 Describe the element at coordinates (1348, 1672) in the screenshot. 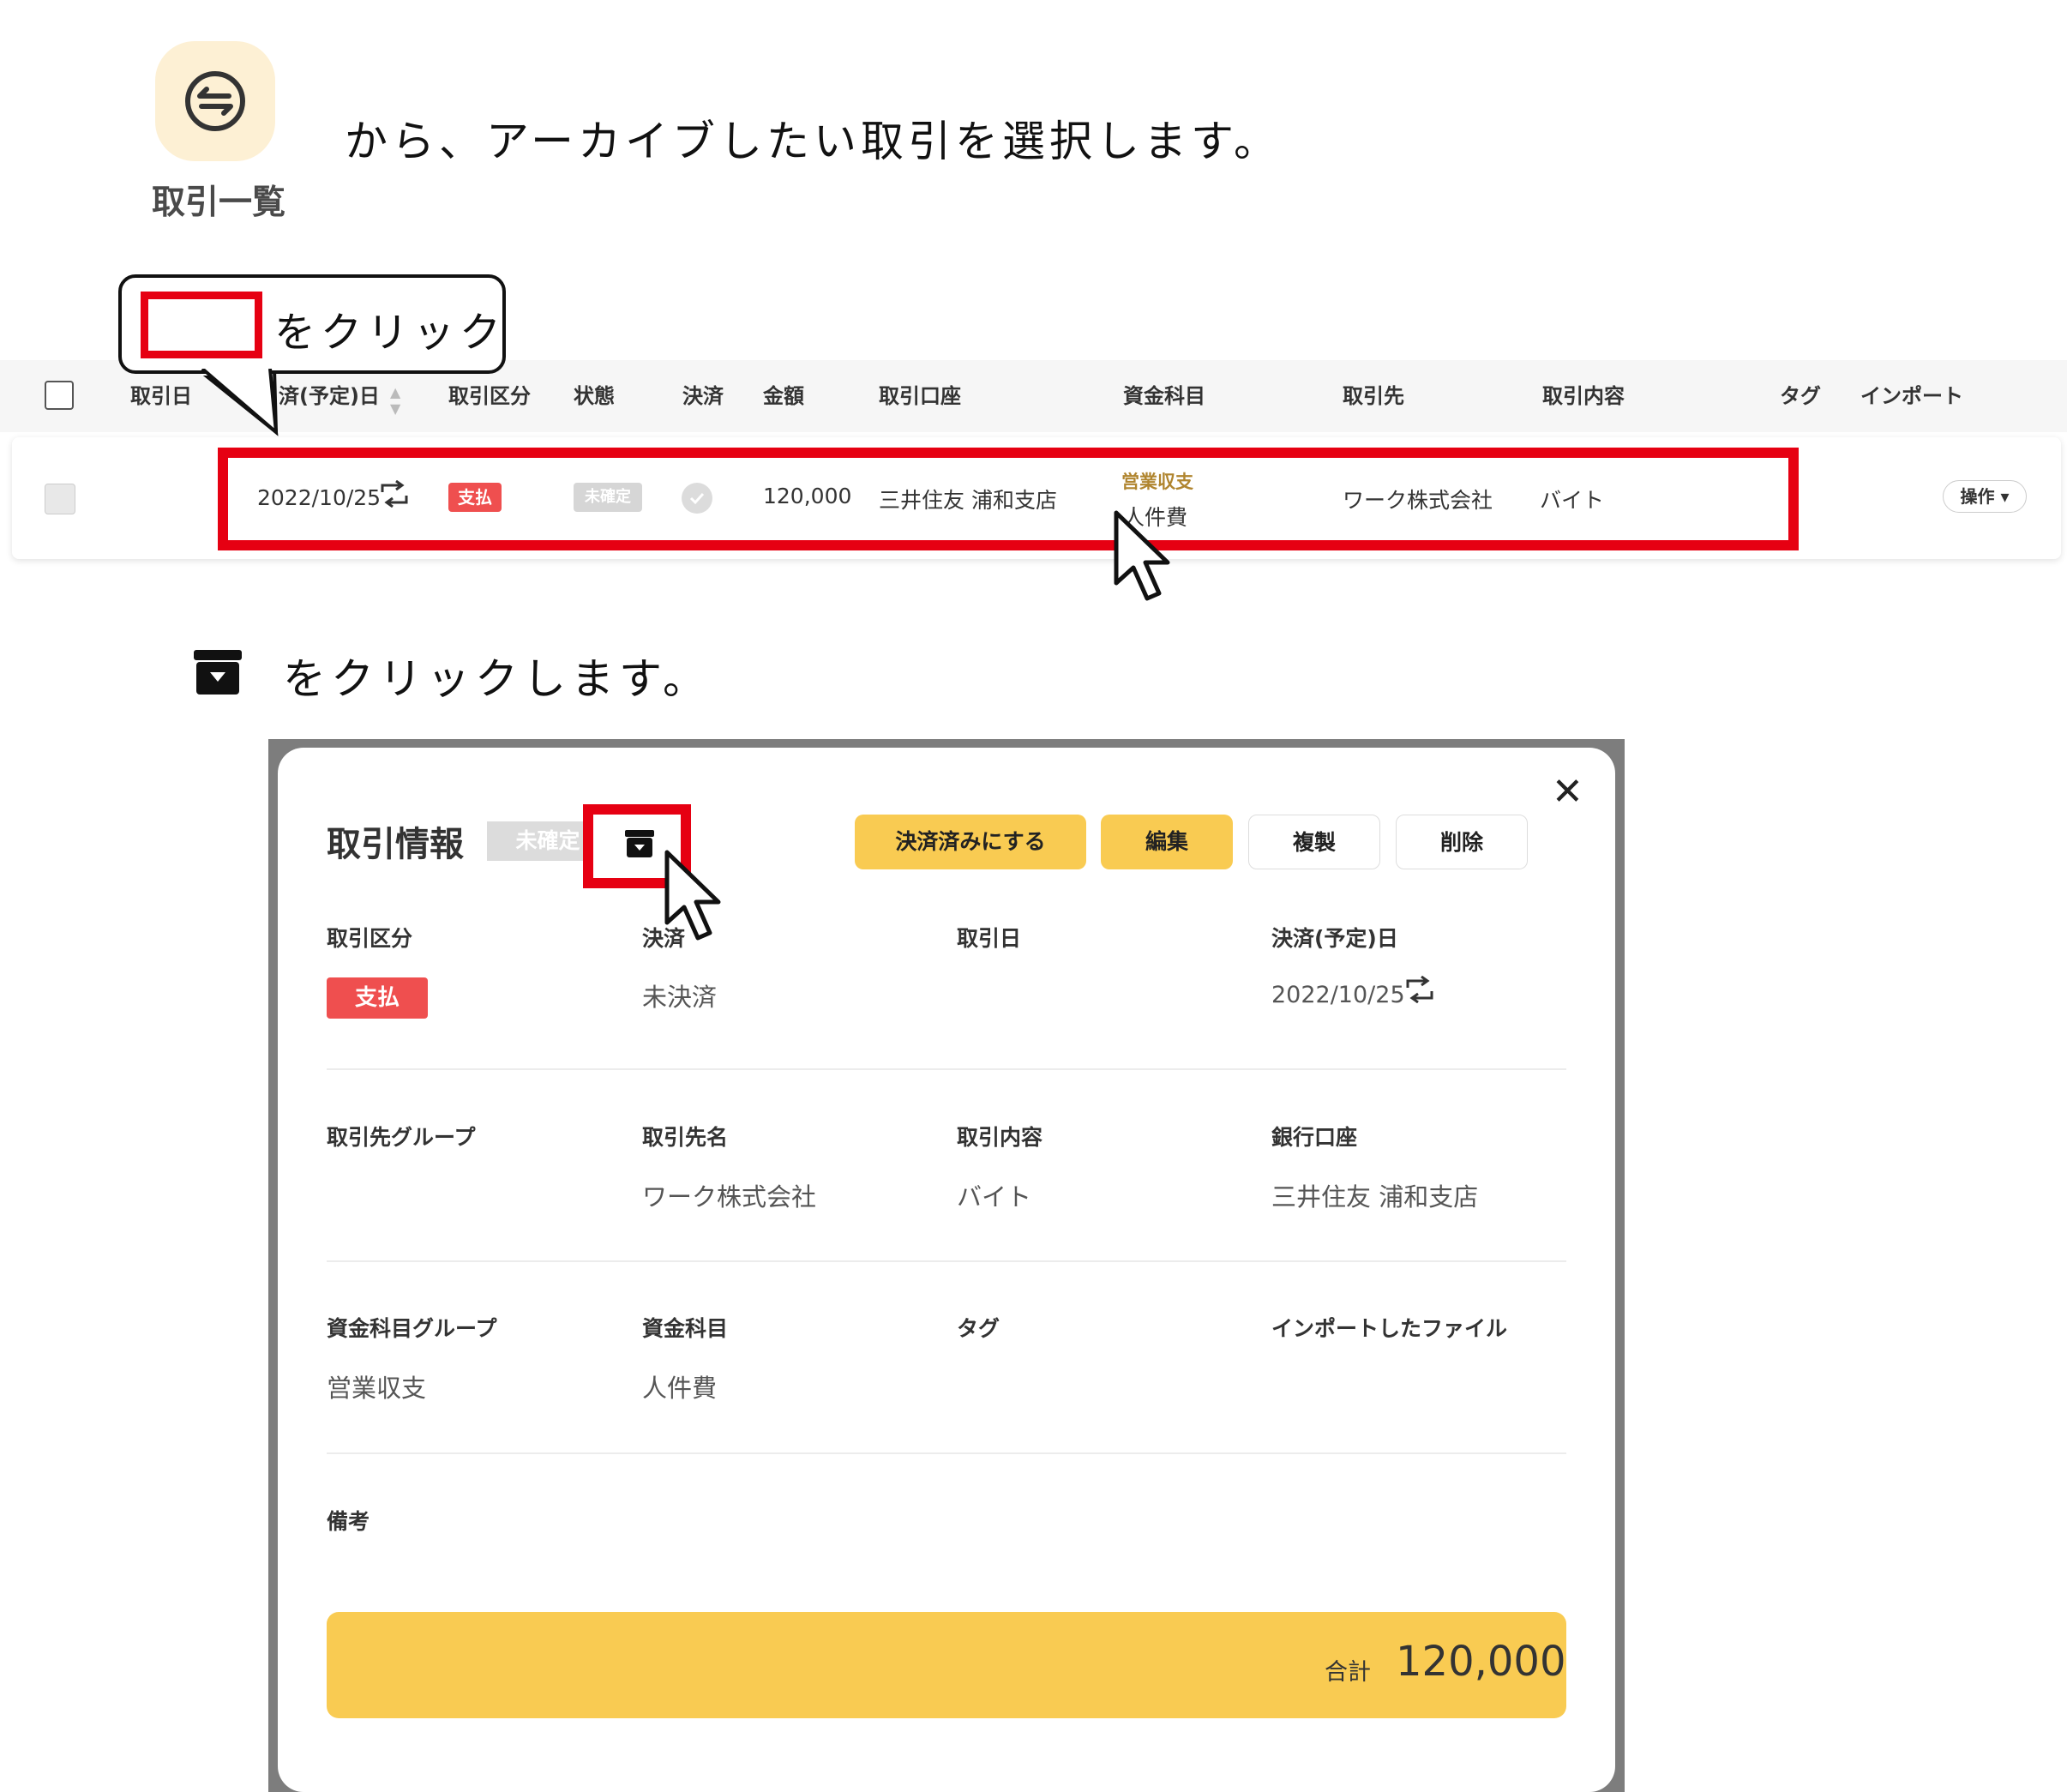

I see `total-label: 合計` at that location.